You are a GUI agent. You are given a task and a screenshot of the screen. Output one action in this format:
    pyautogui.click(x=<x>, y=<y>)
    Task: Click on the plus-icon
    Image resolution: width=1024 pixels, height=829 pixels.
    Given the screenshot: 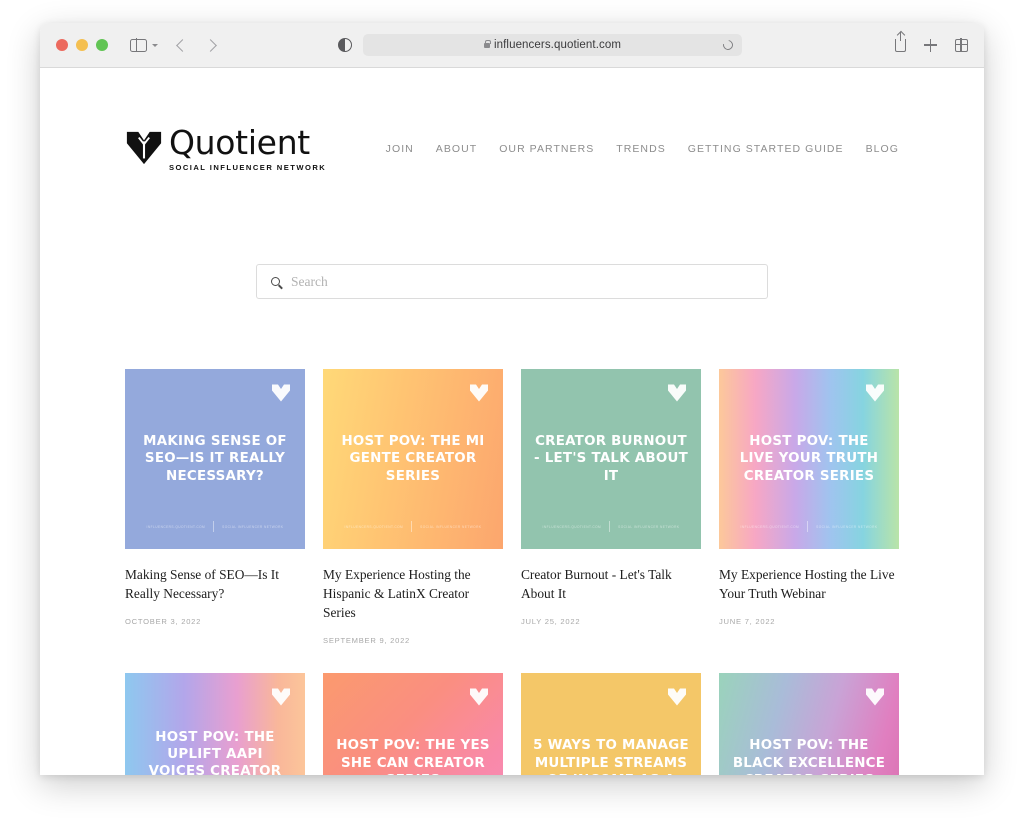 What is the action you would take?
    pyautogui.click(x=930, y=45)
    